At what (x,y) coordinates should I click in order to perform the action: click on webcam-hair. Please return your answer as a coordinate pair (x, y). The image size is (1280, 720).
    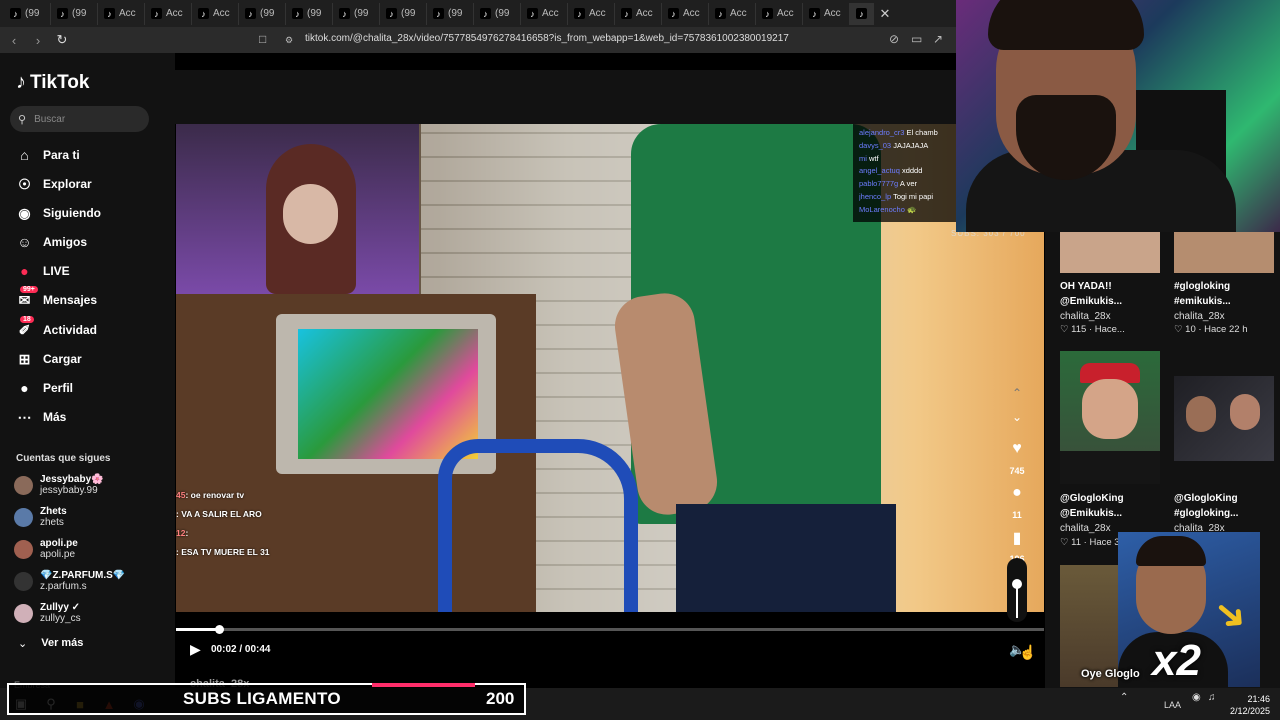
    Looking at the image, I should click on (1066, 25).